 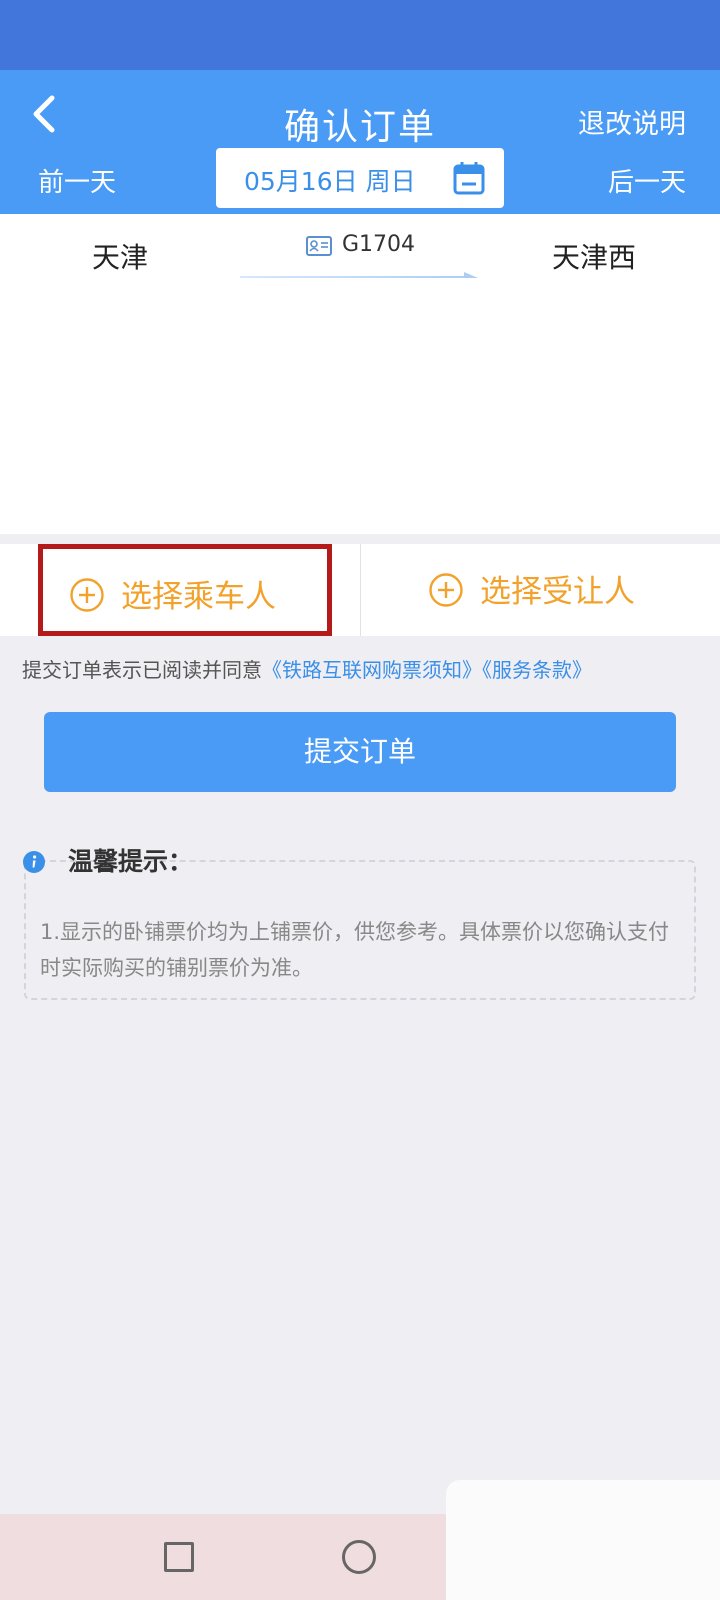 What do you see at coordinates (360, 752) in the screenshot?
I see `submit-order-button: 提交订单` at bounding box center [360, 752].